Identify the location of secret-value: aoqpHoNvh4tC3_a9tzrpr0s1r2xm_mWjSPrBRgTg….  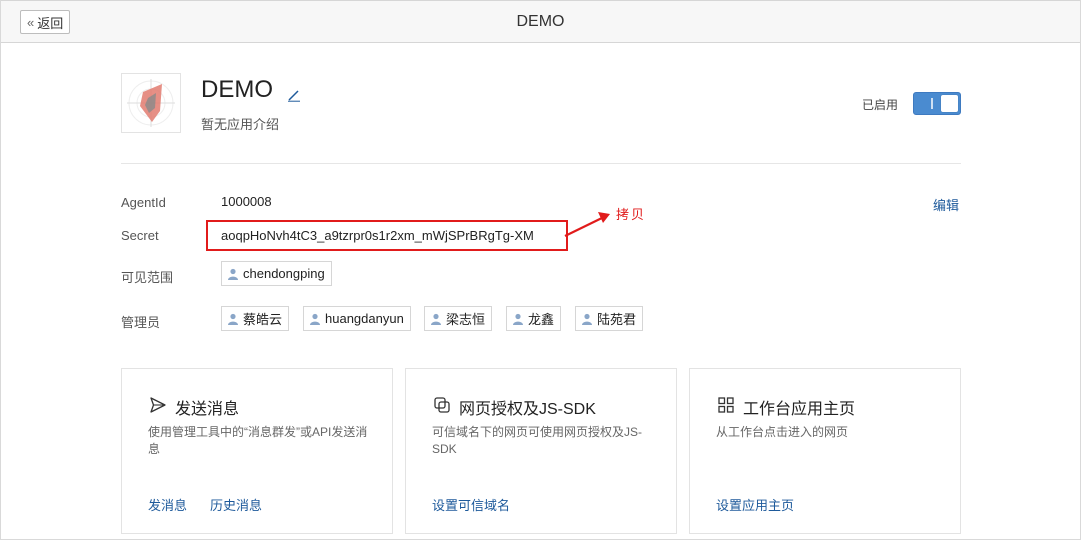
(377, 235).